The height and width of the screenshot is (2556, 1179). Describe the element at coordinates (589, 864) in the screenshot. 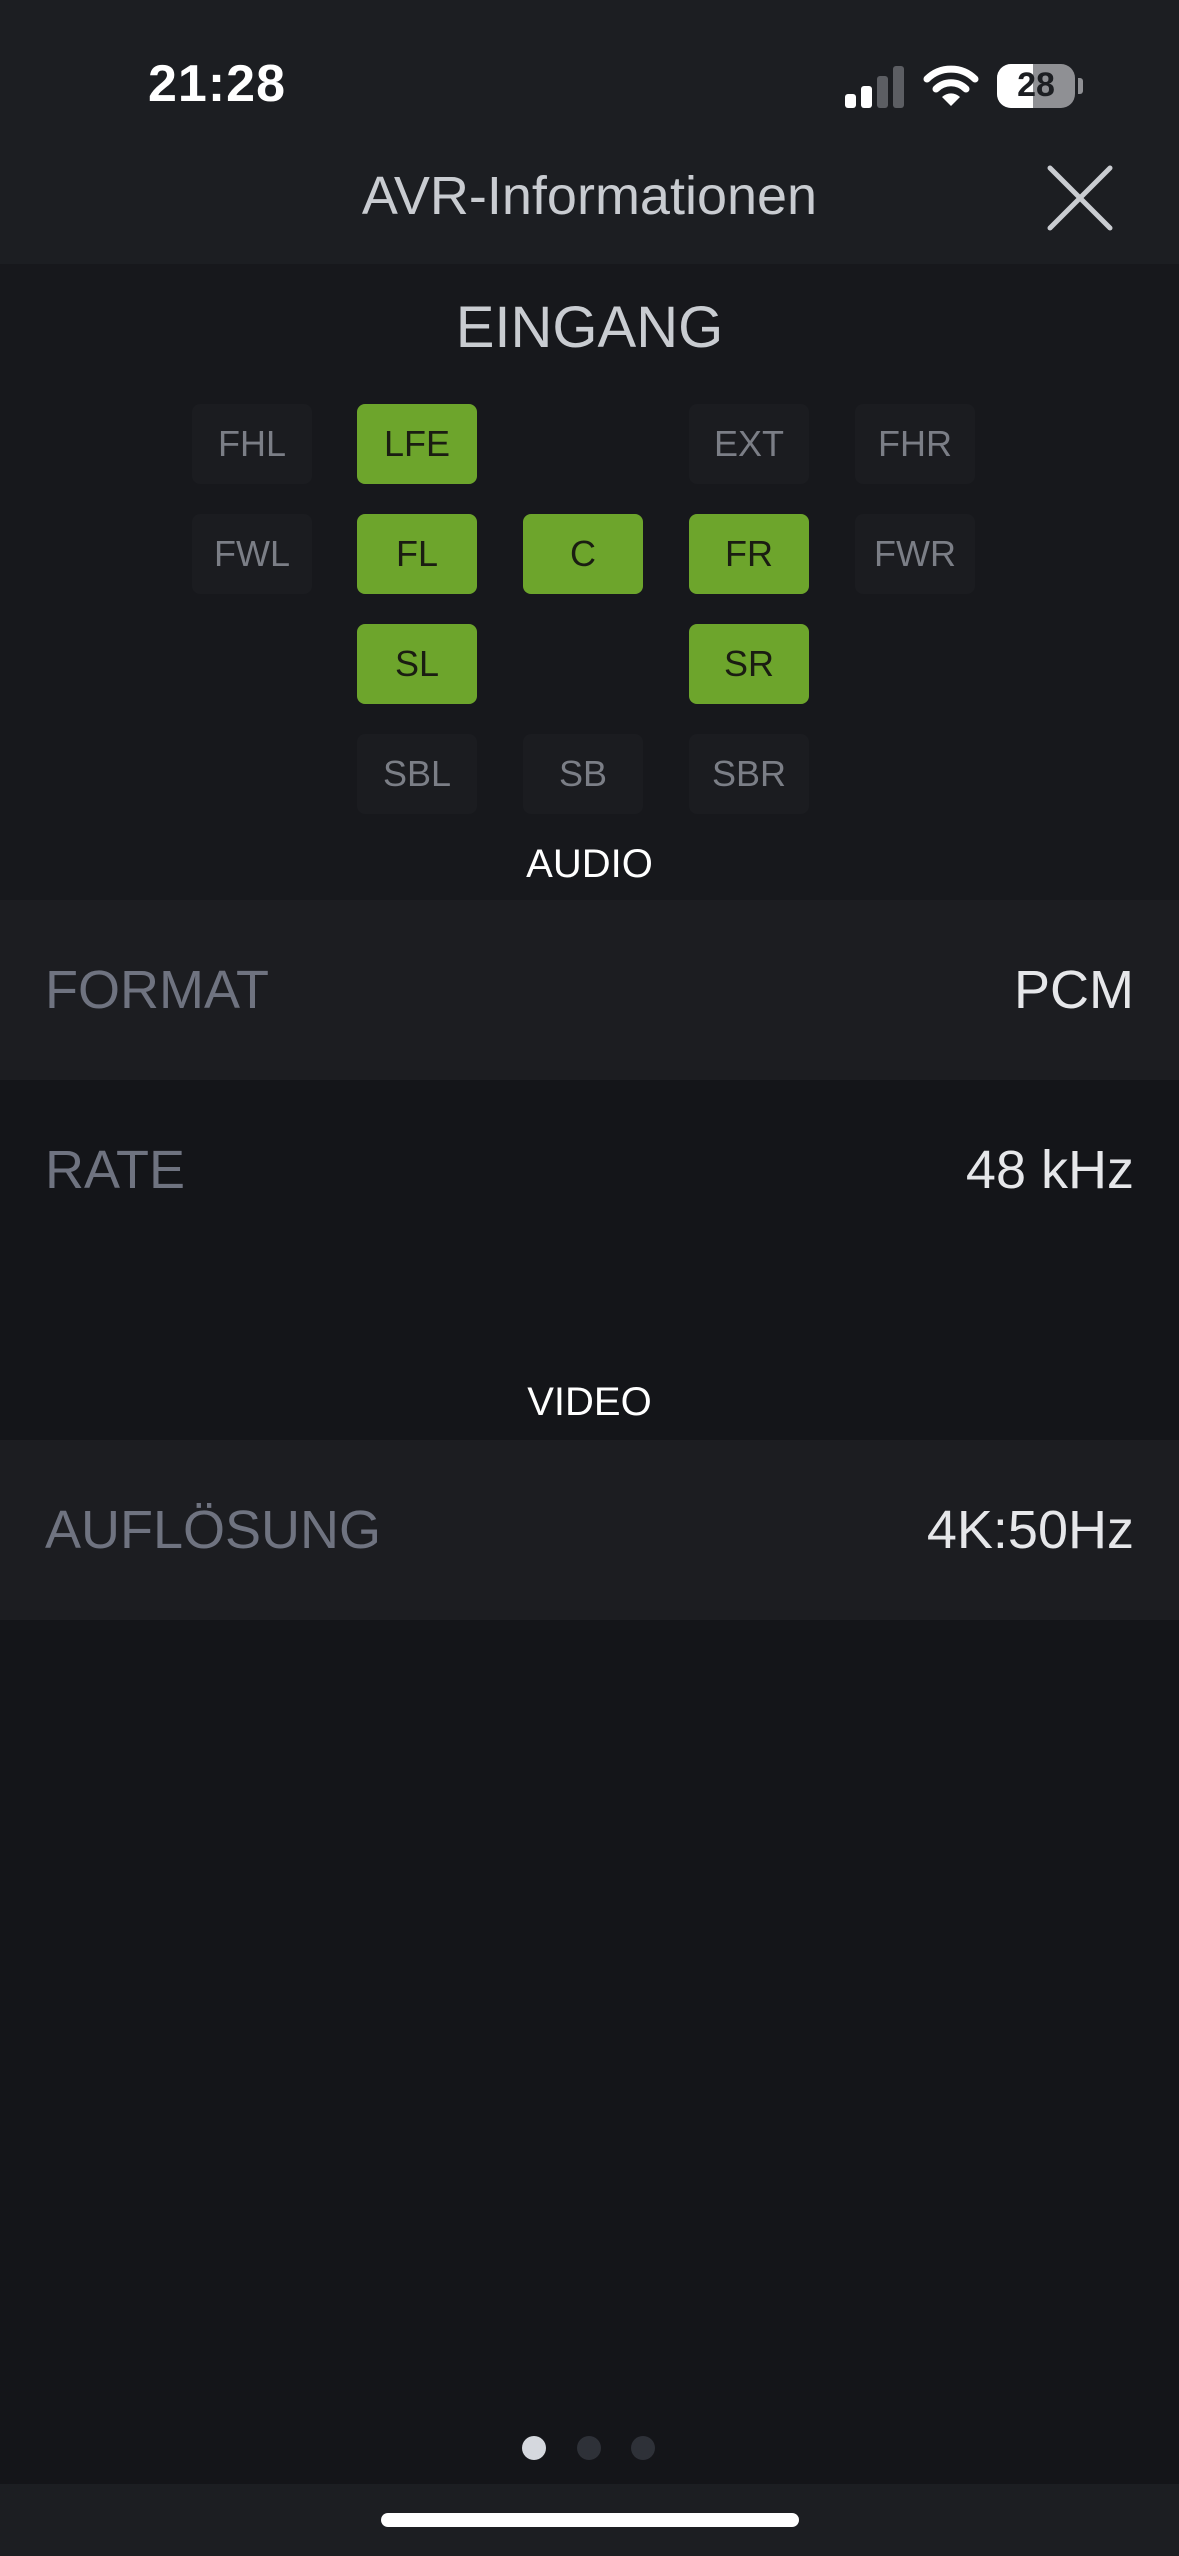

I see `audio-section-label: AUDIO` at that location.